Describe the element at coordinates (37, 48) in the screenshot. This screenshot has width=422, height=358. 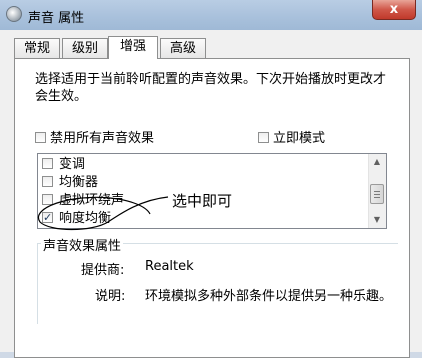
I see `tab-general: 常规` at that location.